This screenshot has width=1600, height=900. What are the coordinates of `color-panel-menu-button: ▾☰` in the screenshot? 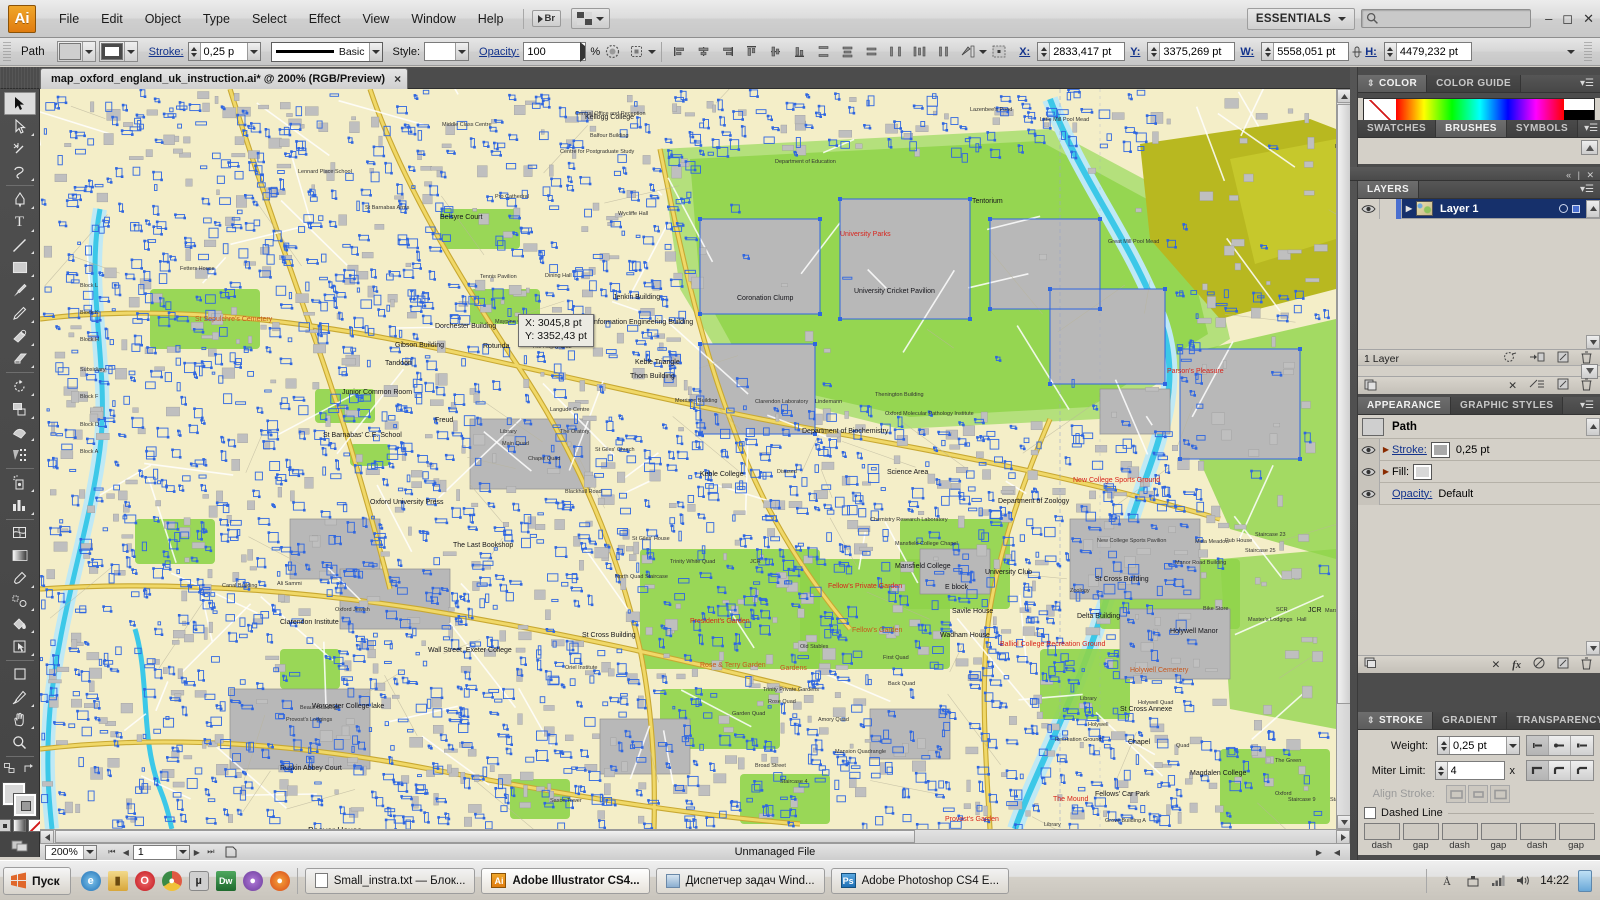 It's located at (1587, 83).